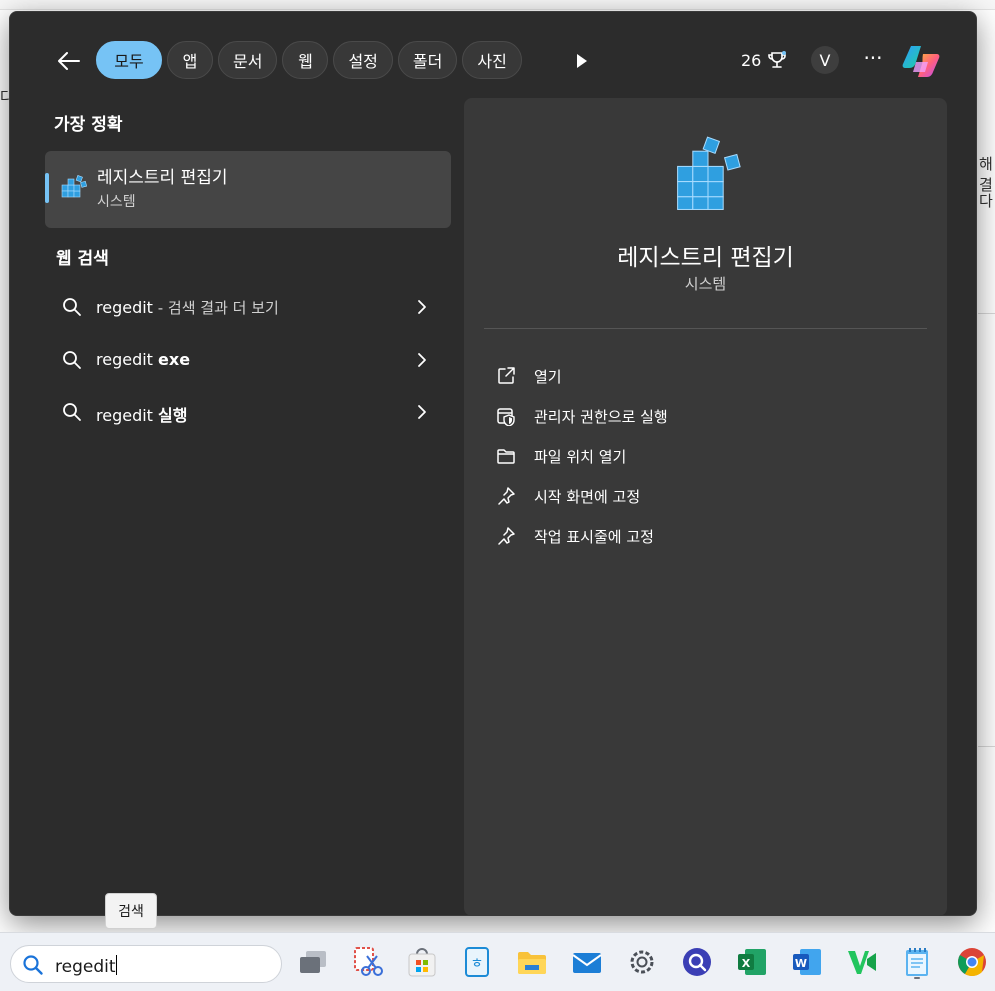 The width and height of the screenshot is (995, 991). I want to click on web-search-heading: 웹 검색, so click(82, 259).